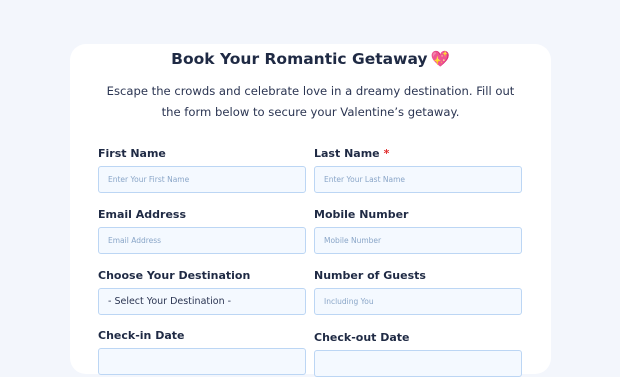  What do you see at coordinates (362, 337) in the screenshot?
I see `checkout-label: Check-out Date` at bounding box center [362, 337].